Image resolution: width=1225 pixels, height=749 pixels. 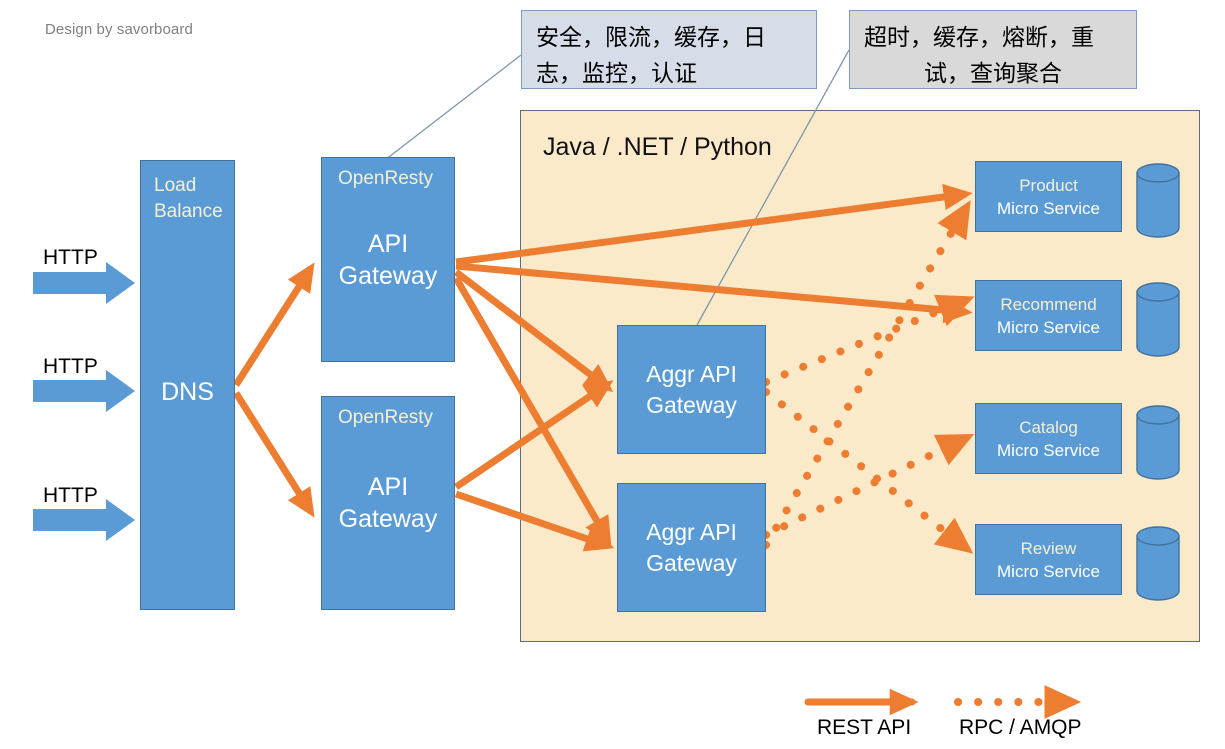 I want to click on http-label-3: HTTP, so click(x=70, y=495).